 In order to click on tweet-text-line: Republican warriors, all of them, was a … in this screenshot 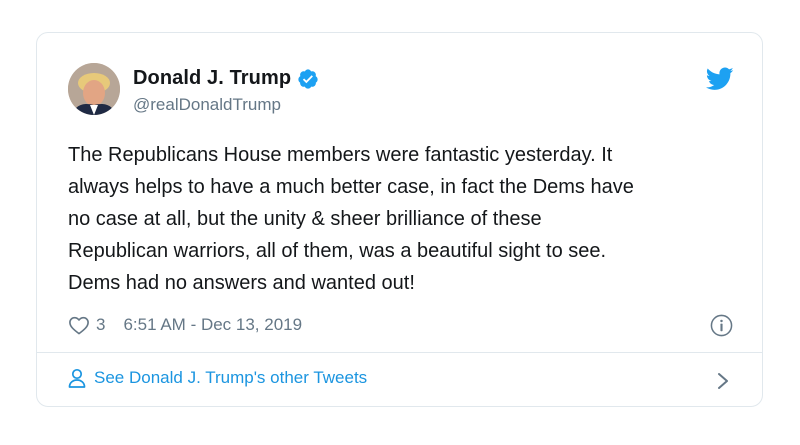, I will do `click(337, 251)`.